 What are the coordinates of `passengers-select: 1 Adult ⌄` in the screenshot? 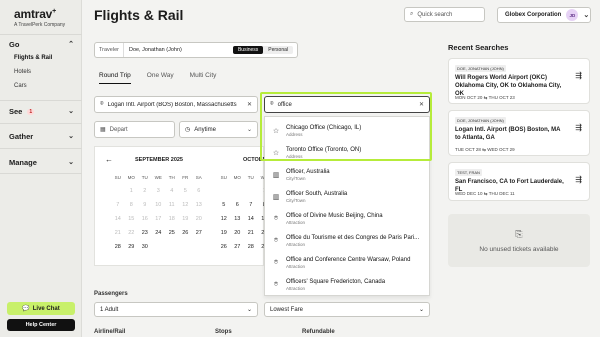 It's located at (176, 309).